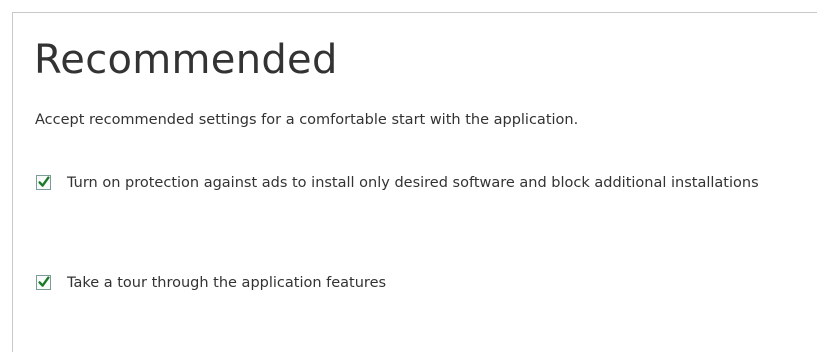 Image resolution: width=817 pixels, height=352 pixels. What do you see at coordinates (186, 60) in the screenshot?
I see `page-title: Recommended` at bounding box center [186, 60].